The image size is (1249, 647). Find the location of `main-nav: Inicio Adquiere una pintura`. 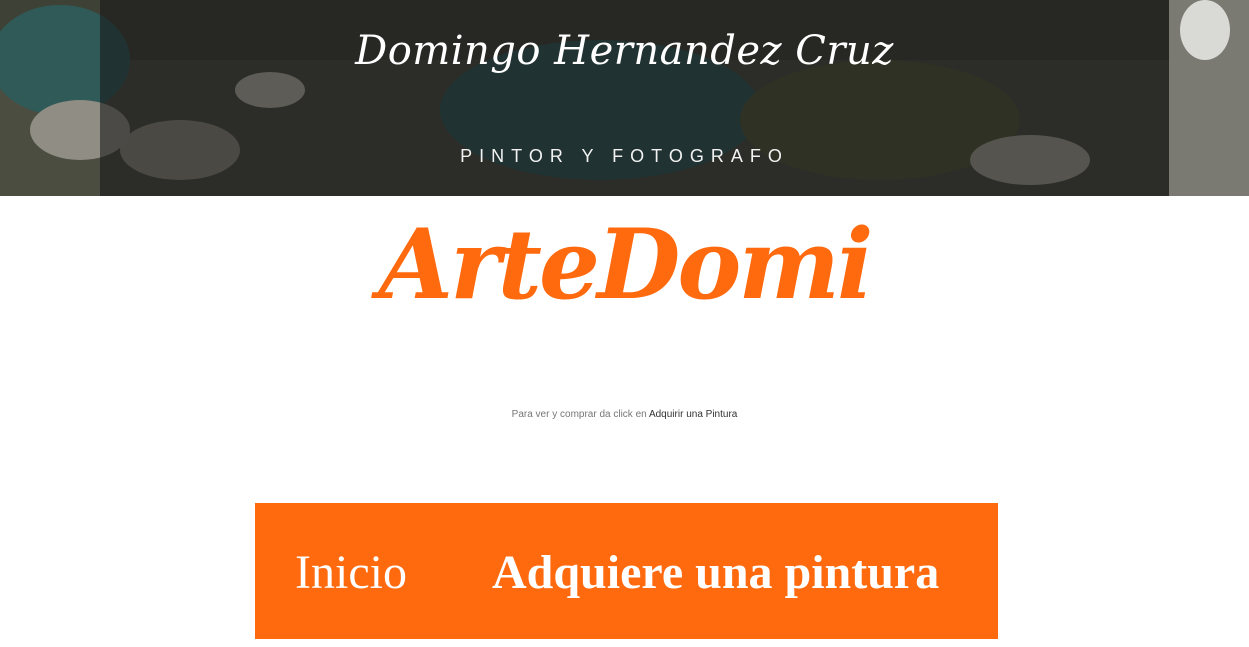

main-nav: Inicio Adquiere una pintura is located at coordinates (626, 571).